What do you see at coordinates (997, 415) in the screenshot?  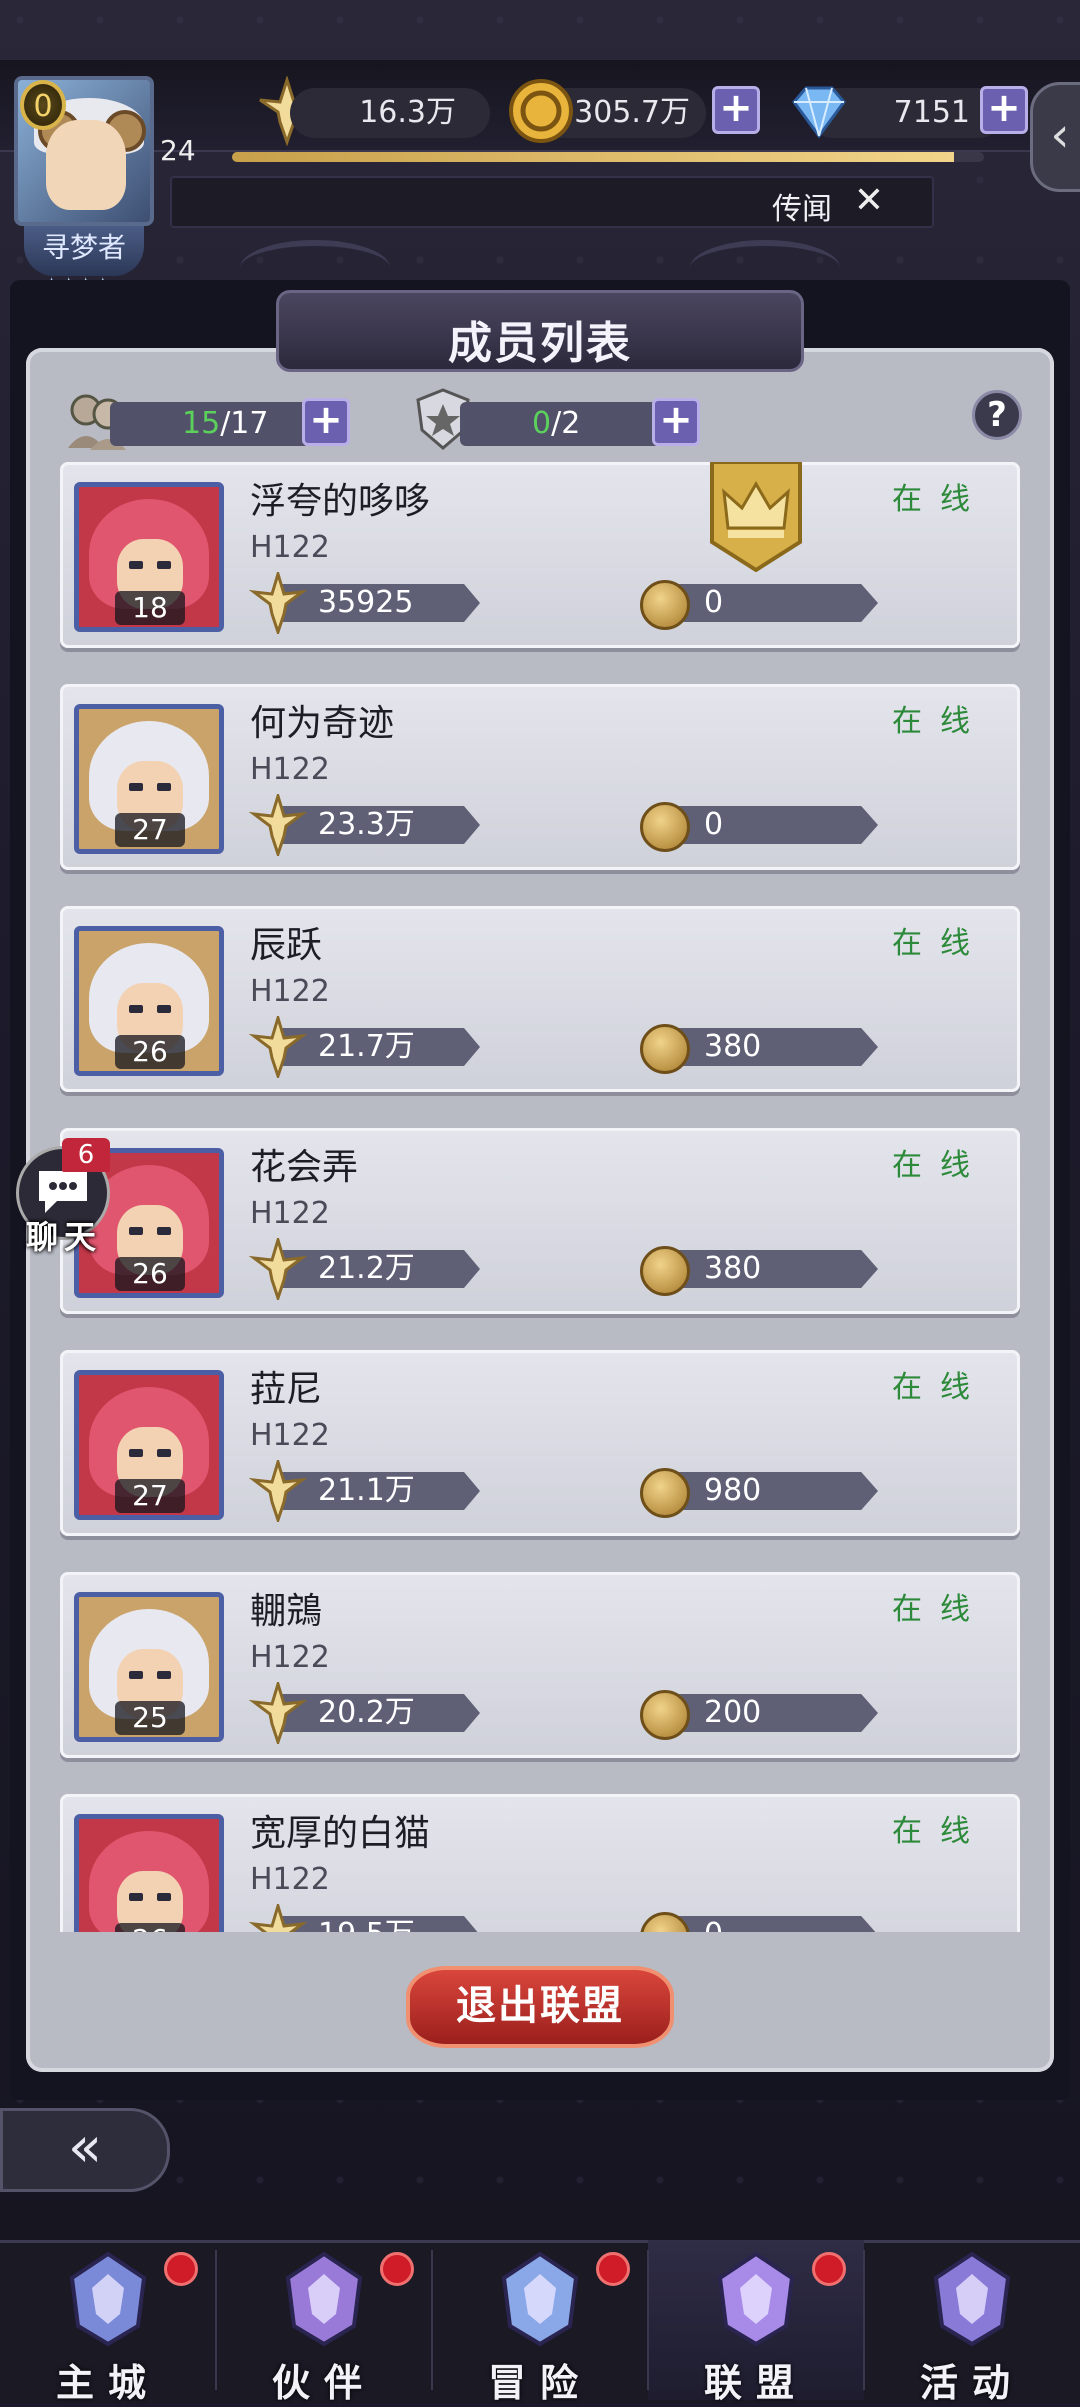 I see `help-button: ?` at bounding box center [997, 415].